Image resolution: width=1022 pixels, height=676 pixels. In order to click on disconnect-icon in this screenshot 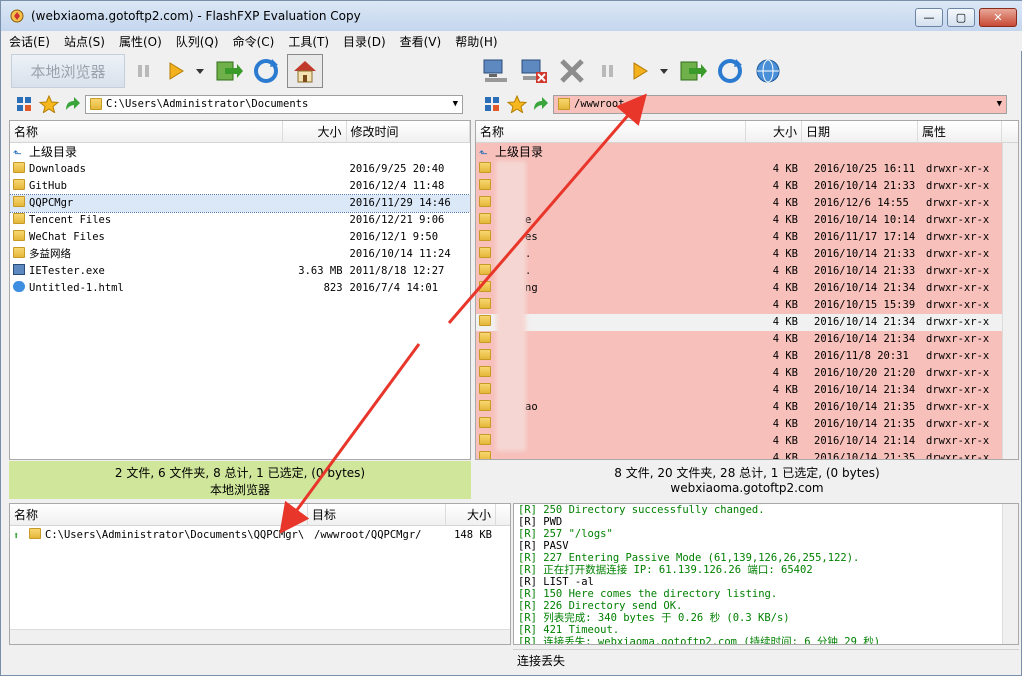, I will do `click(534, 71)`.